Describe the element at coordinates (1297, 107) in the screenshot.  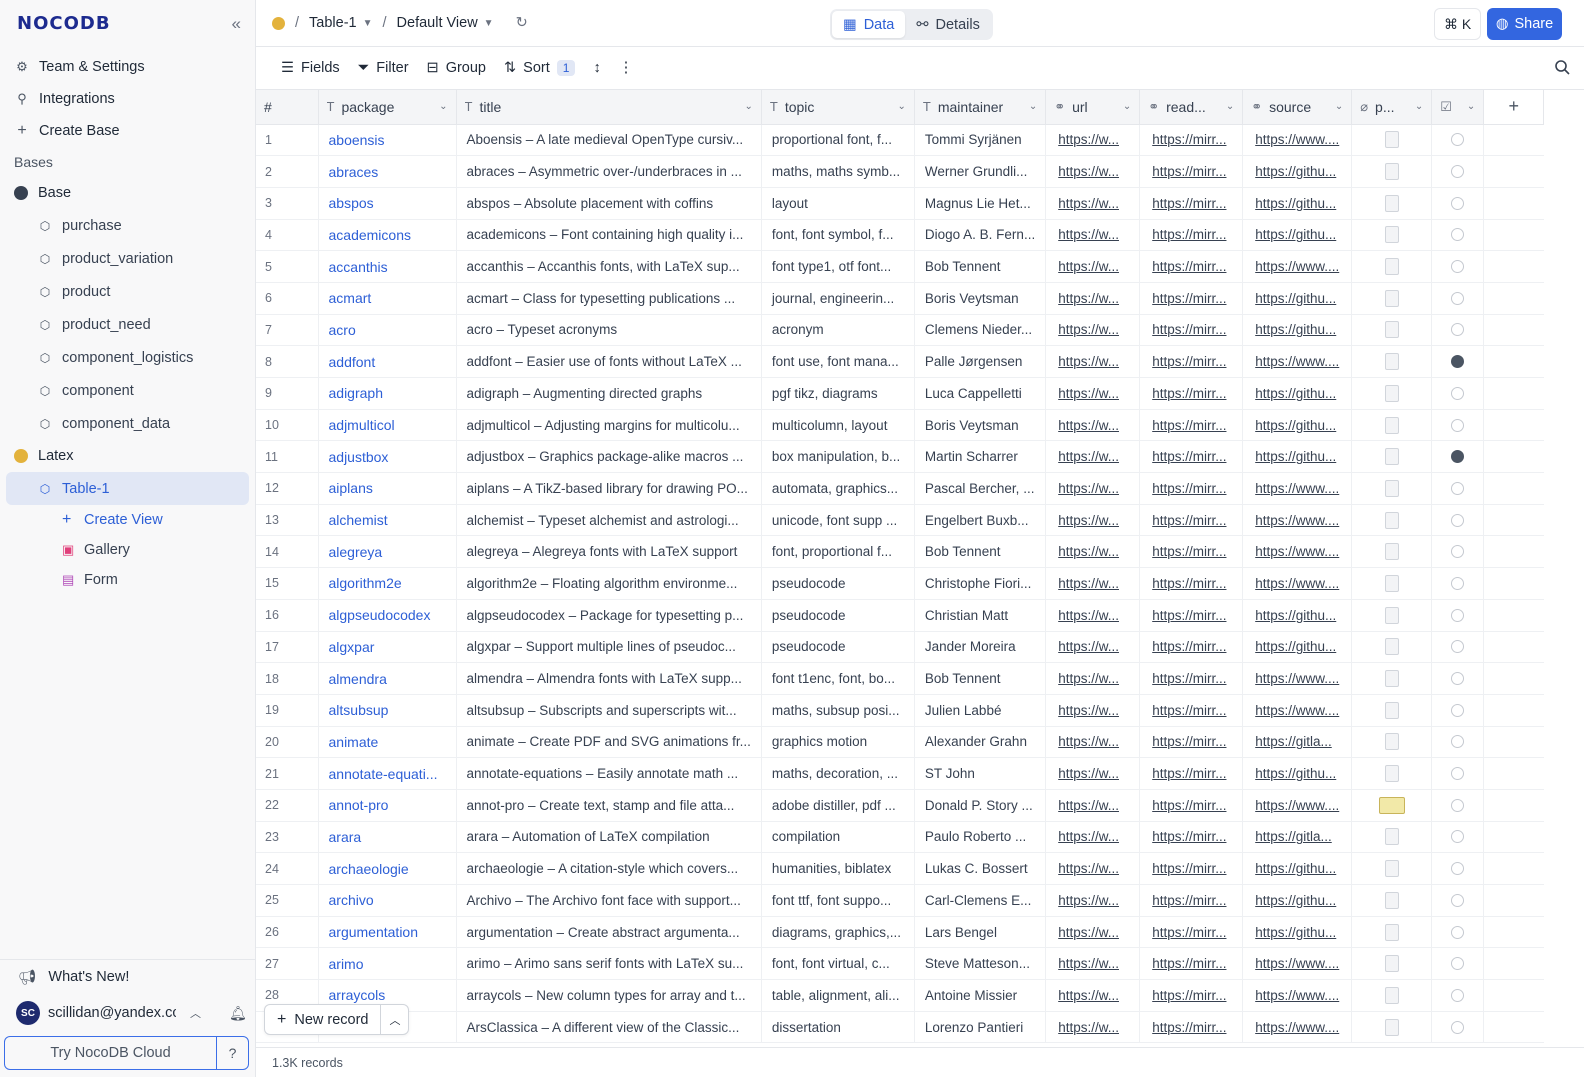
I see `column-header-source: ⚭ source ⌄` at that location.